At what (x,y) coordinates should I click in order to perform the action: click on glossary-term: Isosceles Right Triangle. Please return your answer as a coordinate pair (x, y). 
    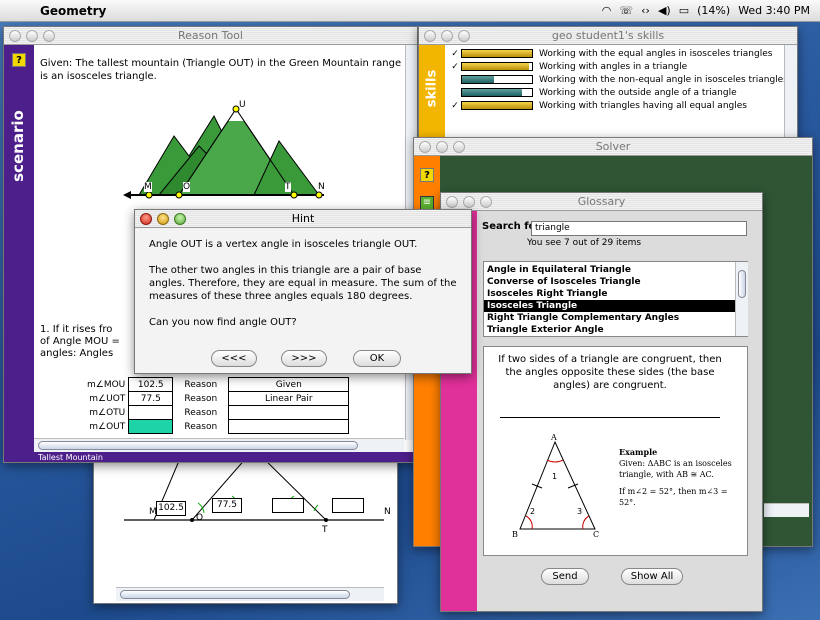
    Looking at the image, I should click on (615, 294).